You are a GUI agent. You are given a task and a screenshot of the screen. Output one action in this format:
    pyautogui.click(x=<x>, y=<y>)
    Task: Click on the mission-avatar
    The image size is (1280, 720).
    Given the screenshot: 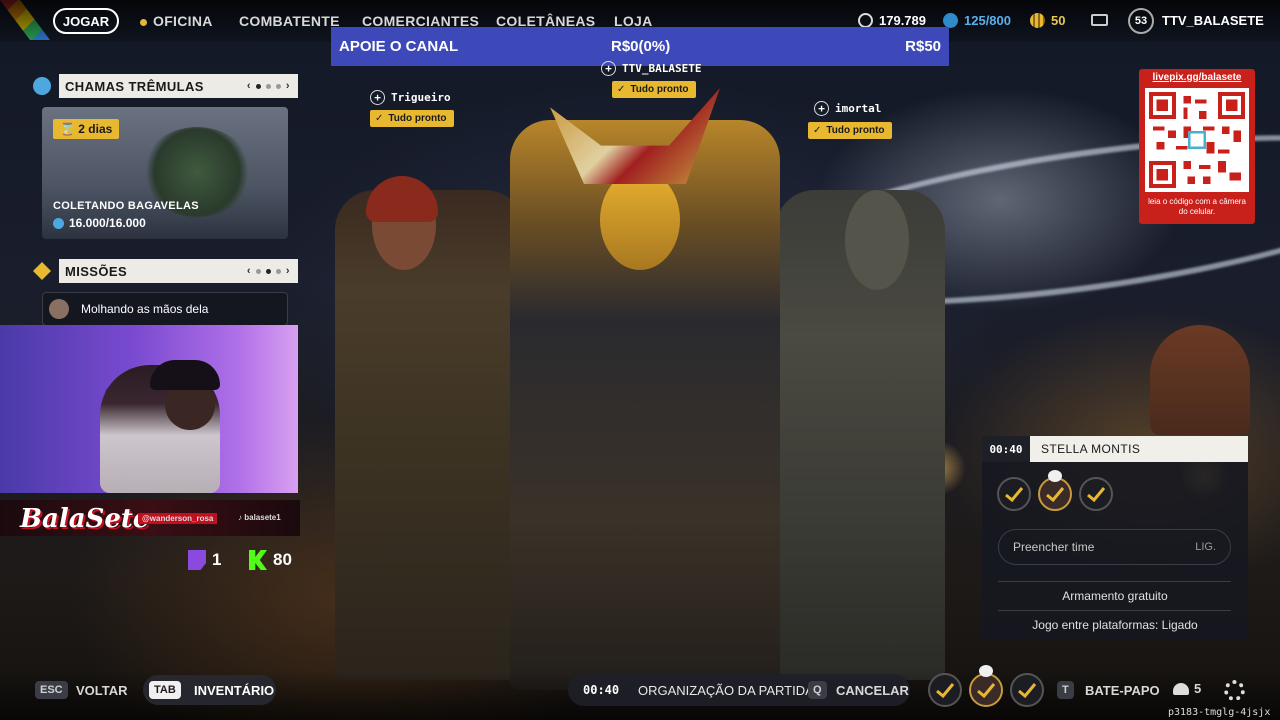 What is the action you would take?
    pyautogui.click(x=59, y=309)
    